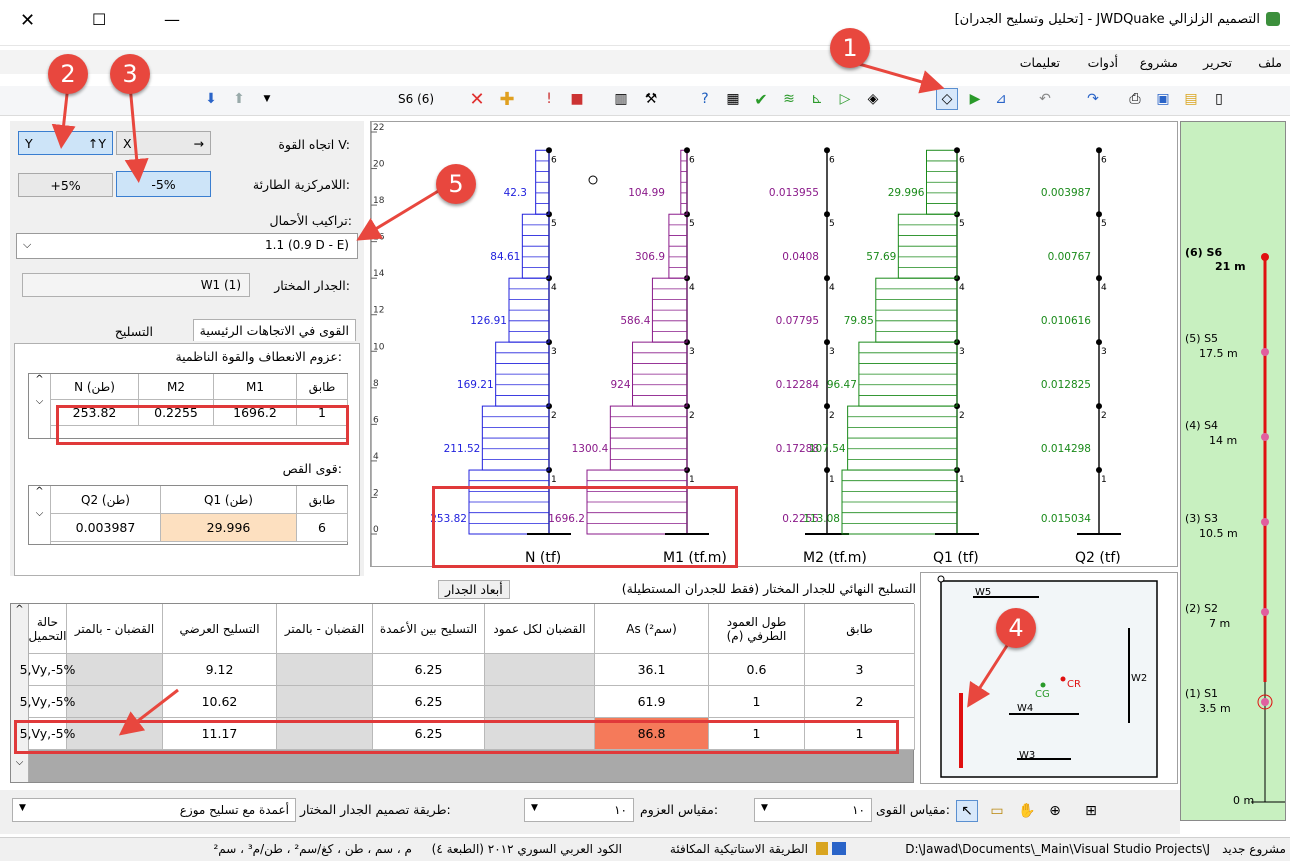 The image size is (1290, 861). Describe the element at coordinates (68, 74) in the screenshot. I see `callout-badge-2: 2` at that location.